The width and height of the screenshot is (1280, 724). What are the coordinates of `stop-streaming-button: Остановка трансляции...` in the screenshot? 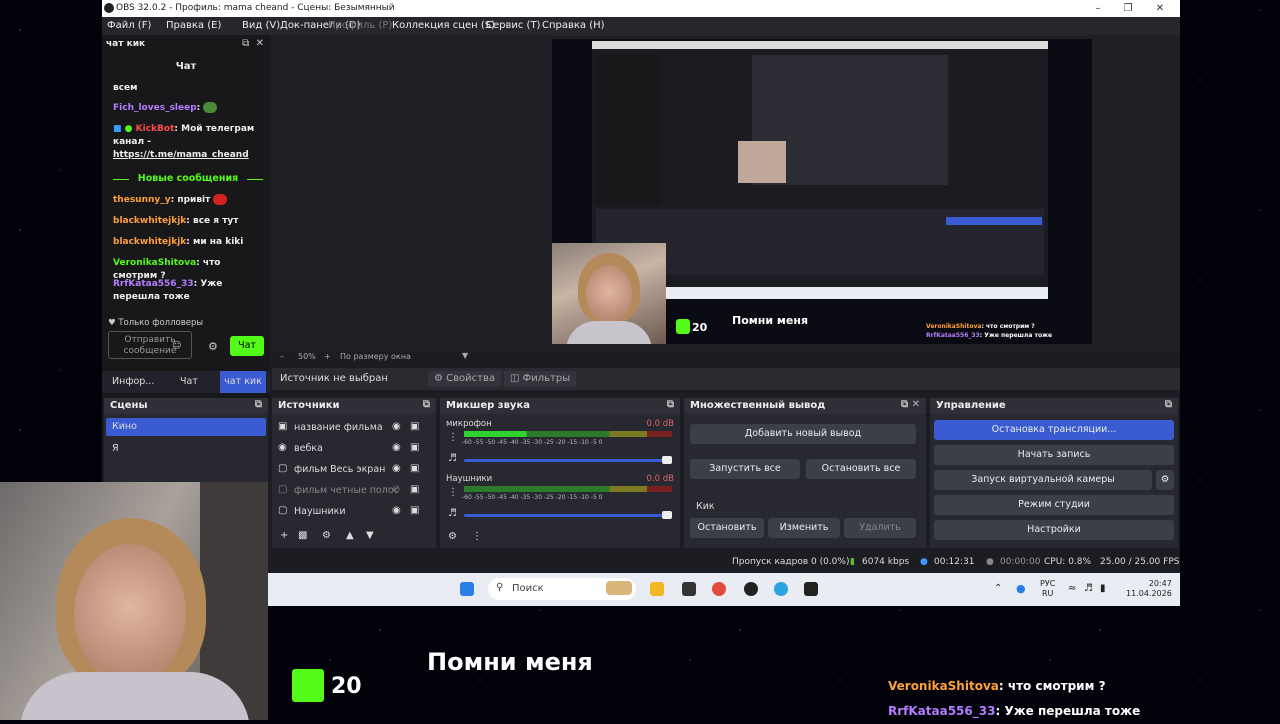 It's located at (1054, 430).